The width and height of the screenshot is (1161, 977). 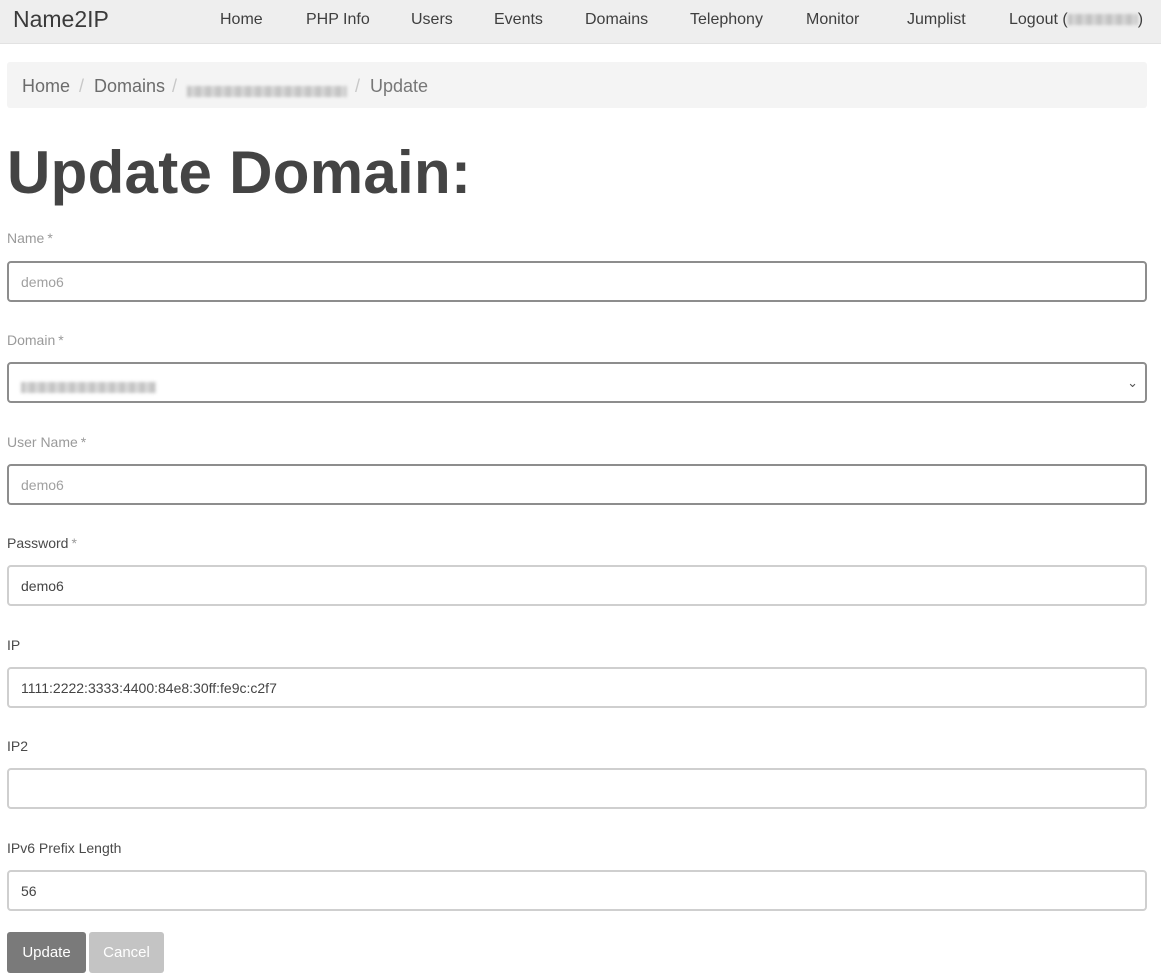 What do you see at coordinates (46, 86) in the screenshot?
I see `breadcrumb-home: Home` at bounding box center [46, 86].